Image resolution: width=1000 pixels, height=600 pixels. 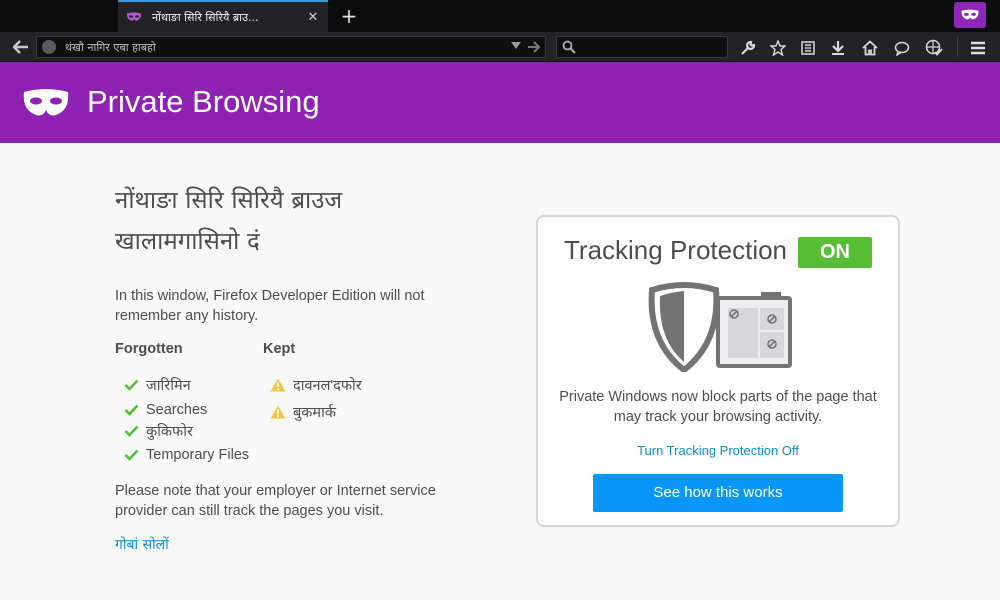 I want to click on go-arrow-icon, so click(x=534, y=47).